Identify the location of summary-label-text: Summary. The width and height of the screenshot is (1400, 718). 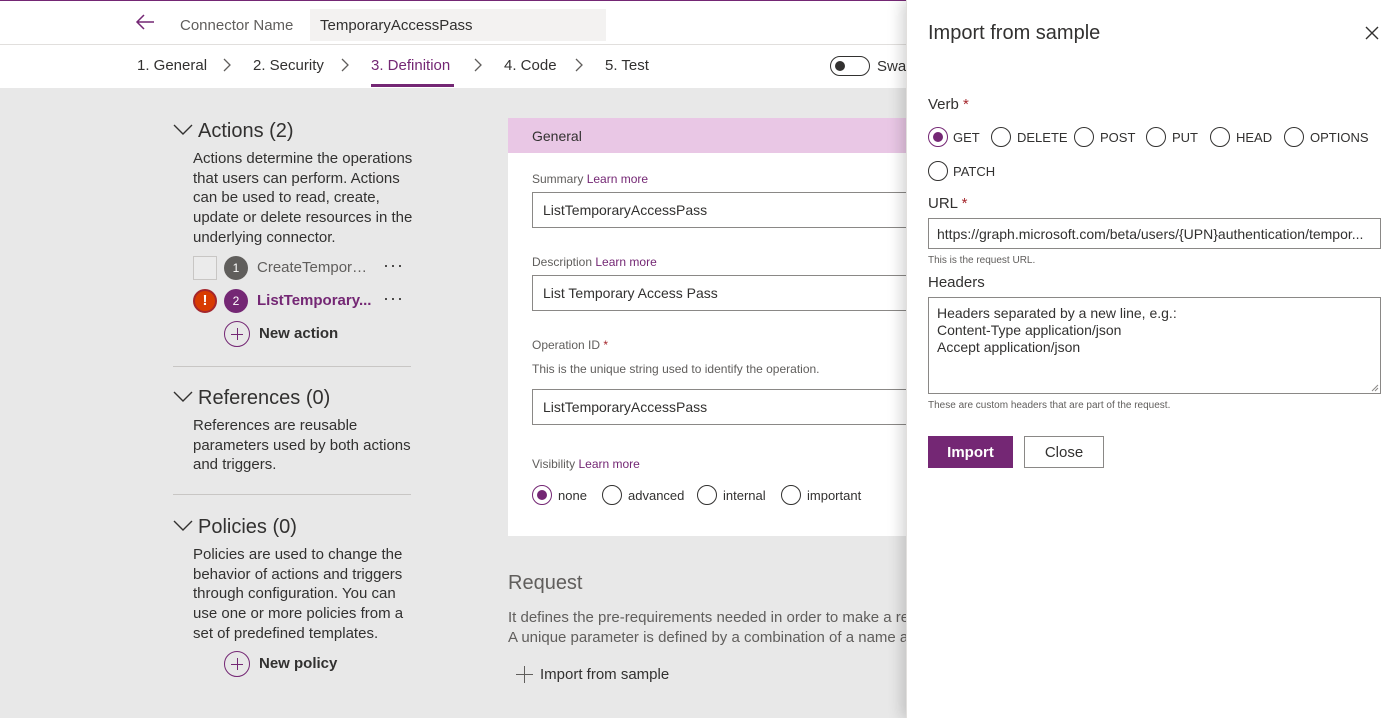
(558, 179).